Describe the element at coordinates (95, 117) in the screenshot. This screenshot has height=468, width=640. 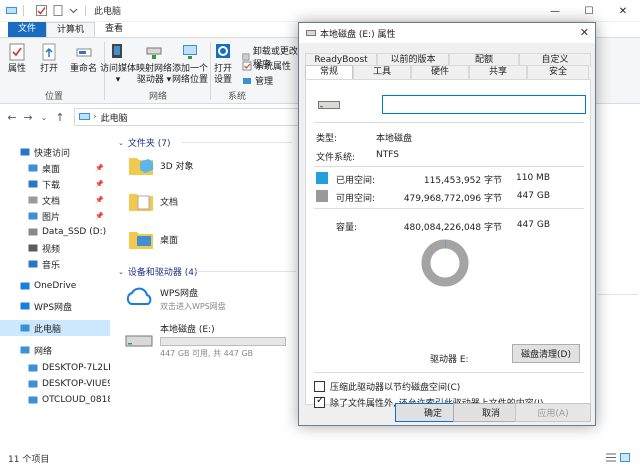
I see `breadcrumb-chevron-icon: ›` at that location.